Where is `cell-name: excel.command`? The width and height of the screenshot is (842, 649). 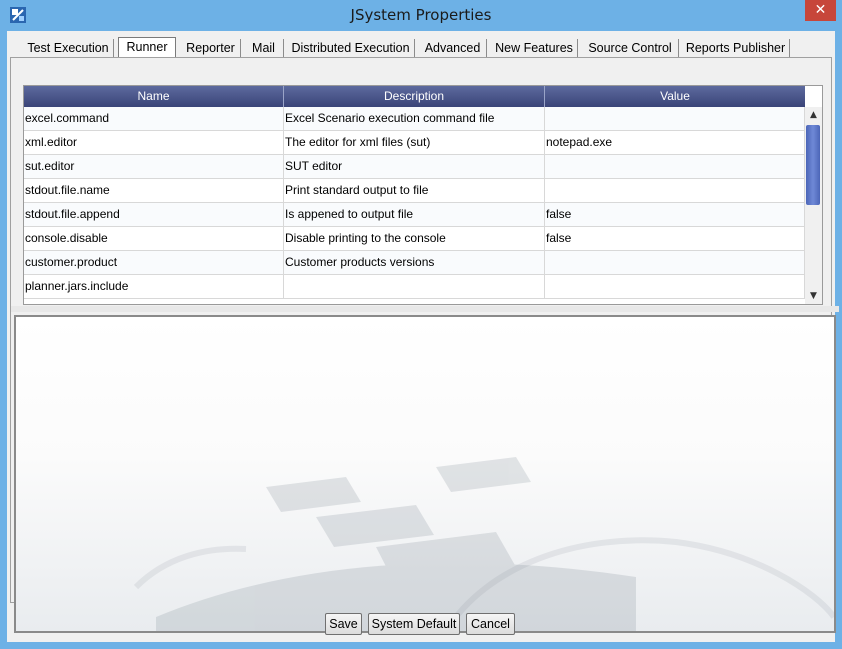
cell-name: excel.command is located at coordinates (154, 118).